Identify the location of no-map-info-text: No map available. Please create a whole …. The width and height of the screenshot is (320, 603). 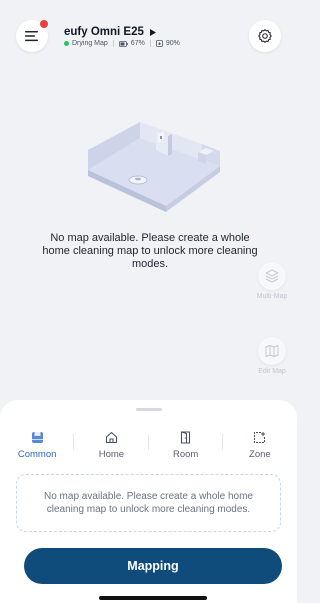
(148, 503).